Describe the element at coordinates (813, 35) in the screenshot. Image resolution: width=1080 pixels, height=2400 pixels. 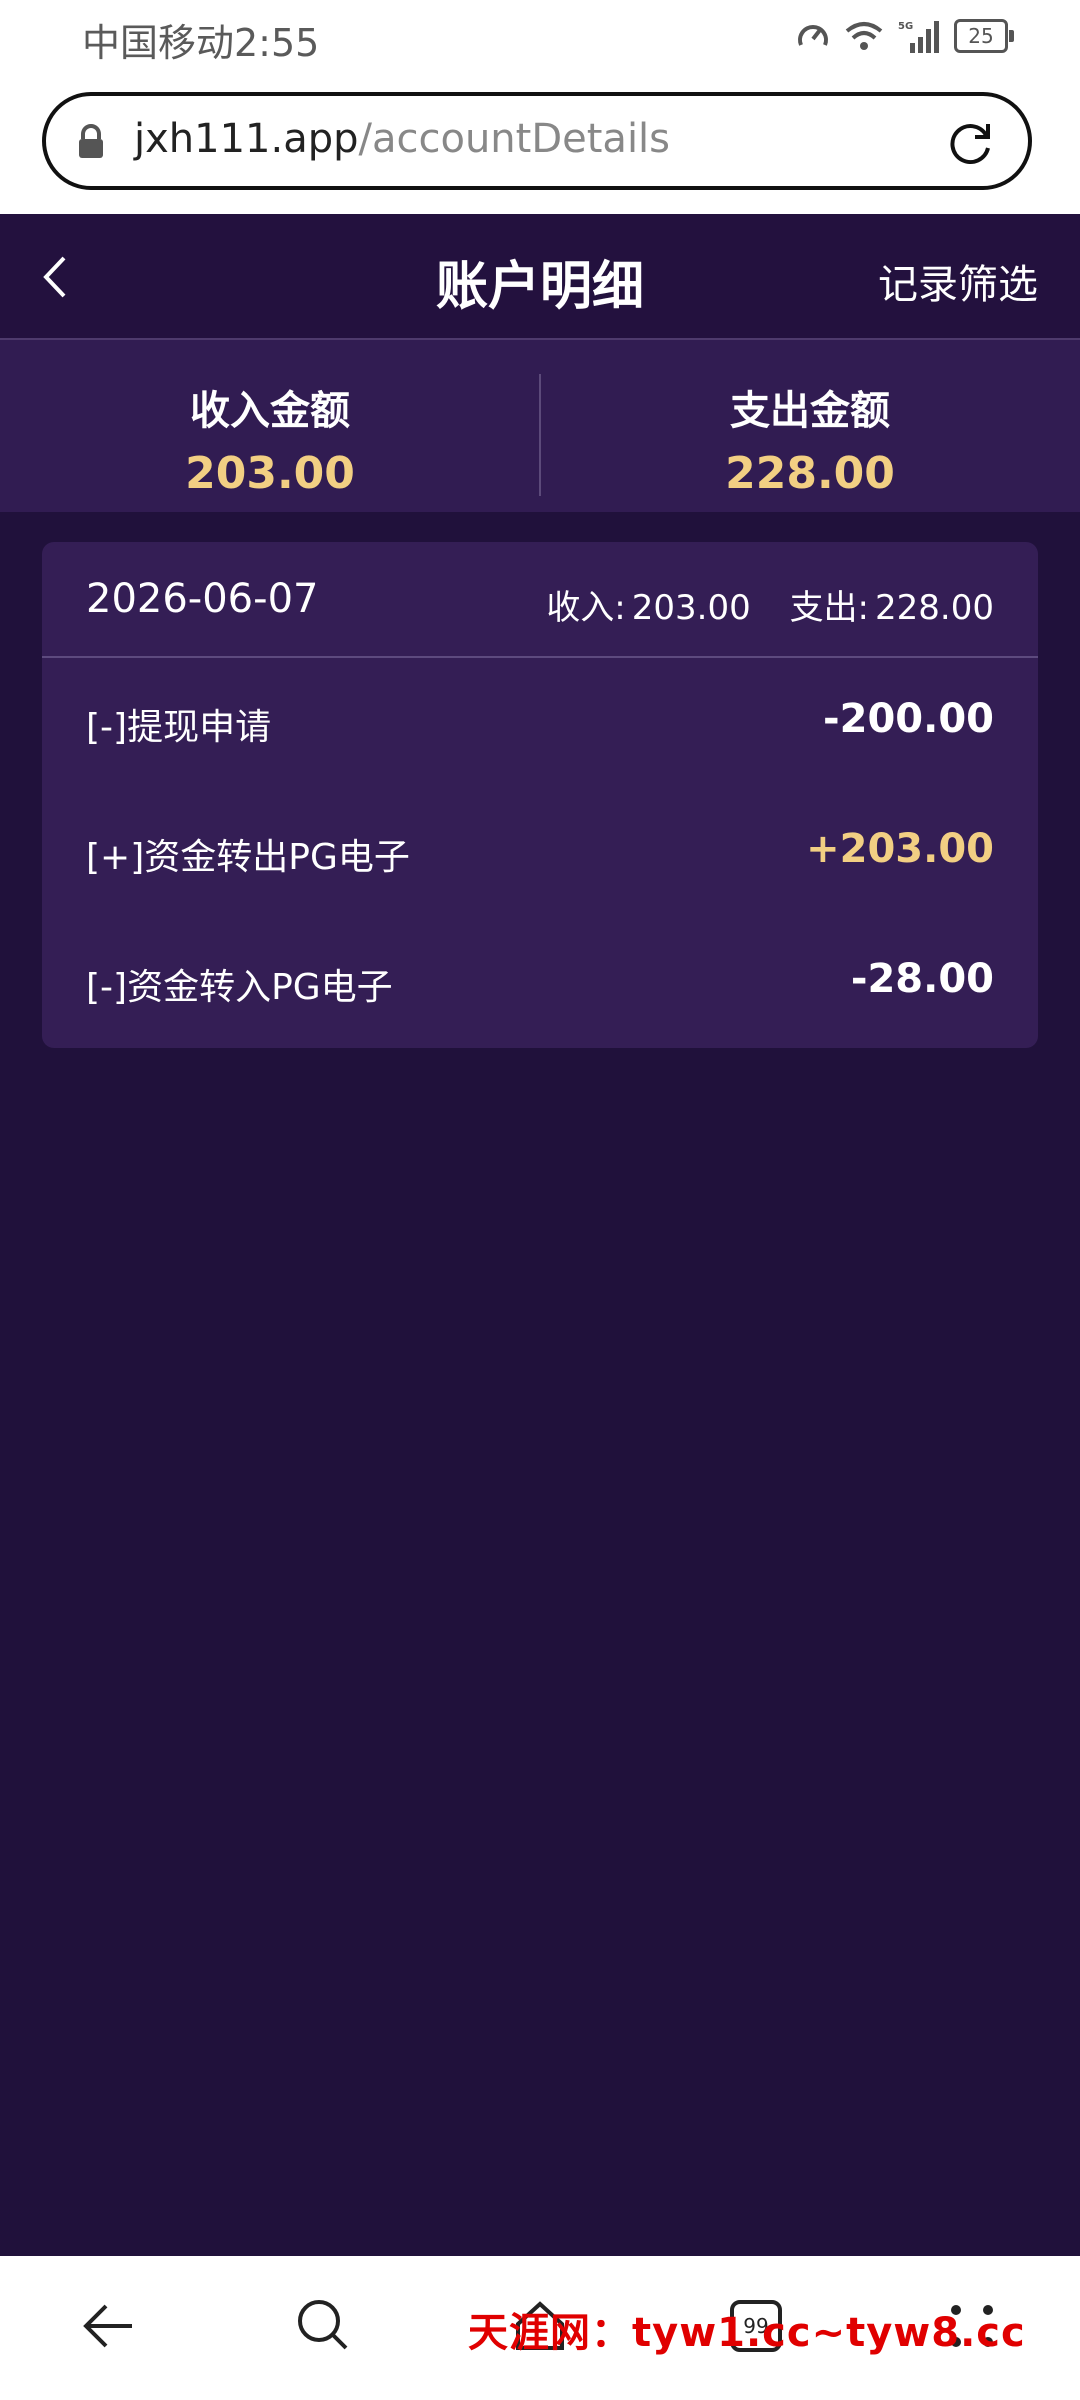
I see `speed-icon` at that location.